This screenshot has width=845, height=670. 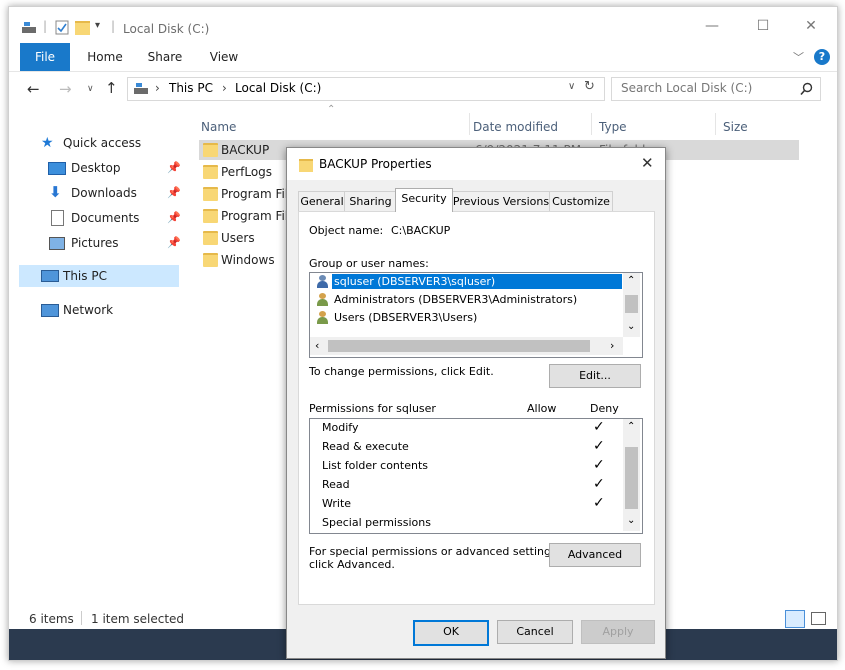 What do you see at coordinates (224, 57) in the screenshot?
I see `tab-view: View` at bounding box center [224, 57].